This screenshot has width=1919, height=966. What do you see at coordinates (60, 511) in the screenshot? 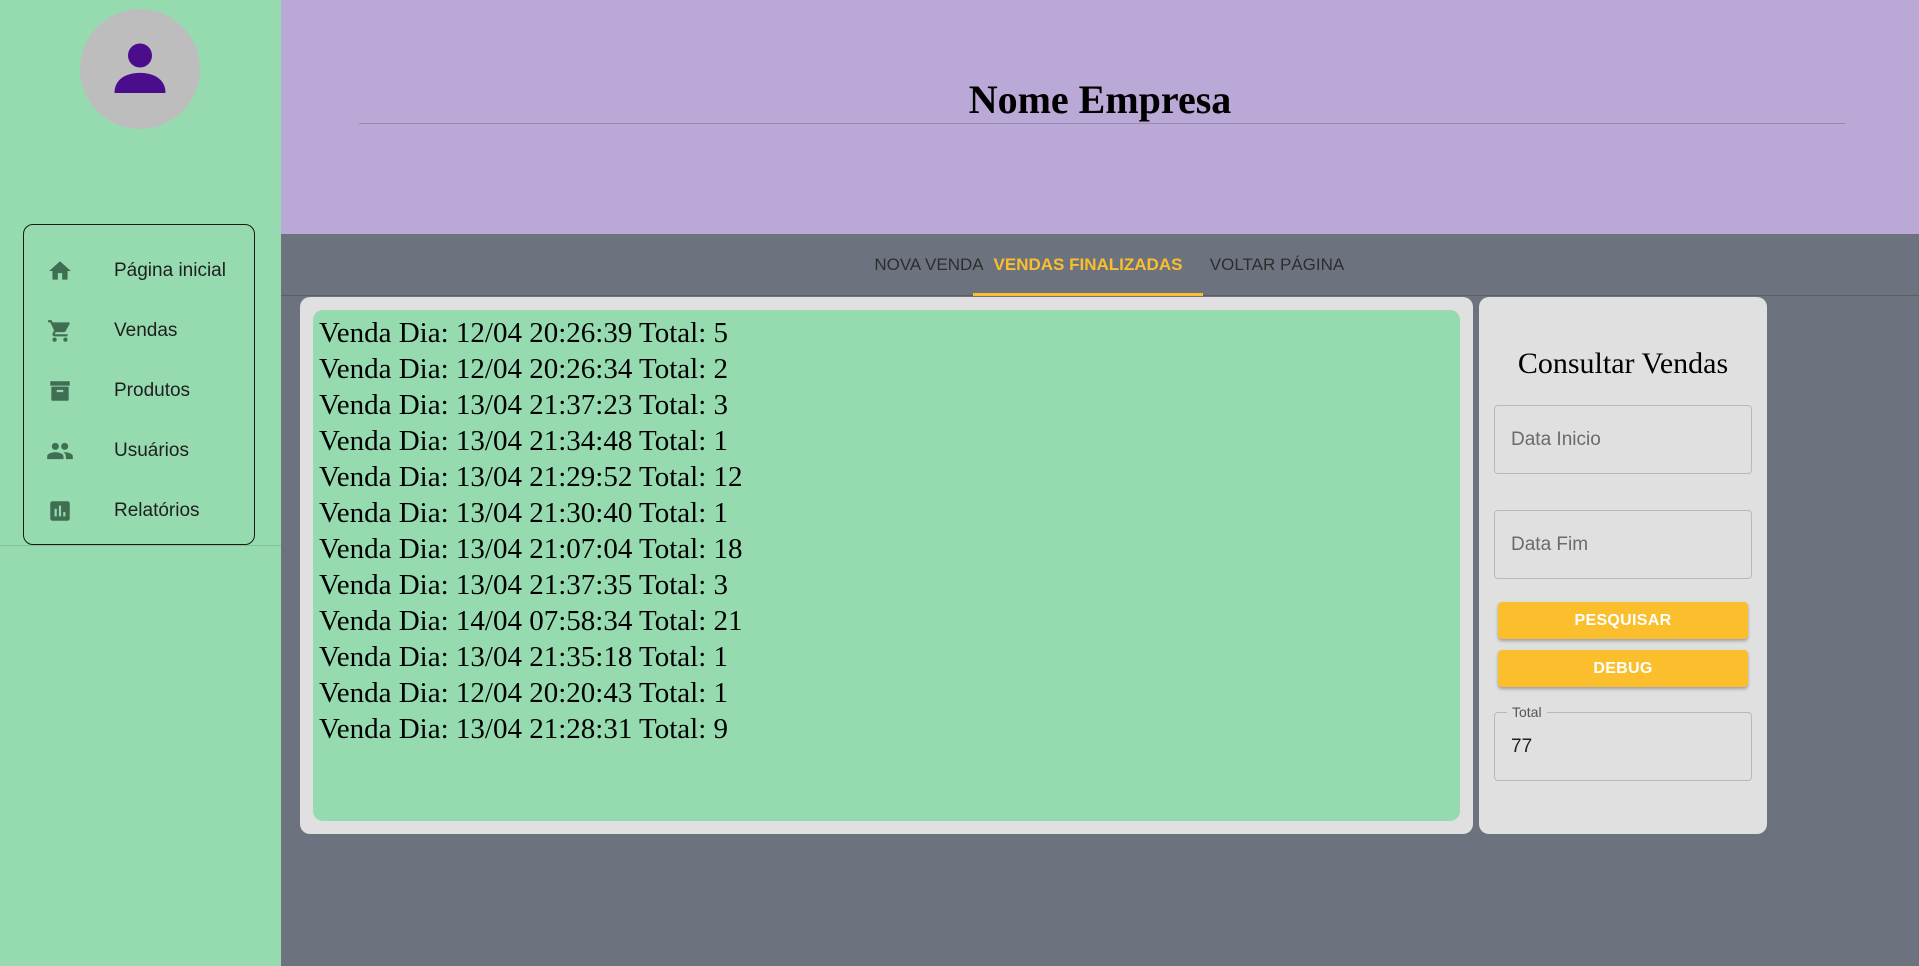
I see `chart-icon` at bounding box center [60, 511].